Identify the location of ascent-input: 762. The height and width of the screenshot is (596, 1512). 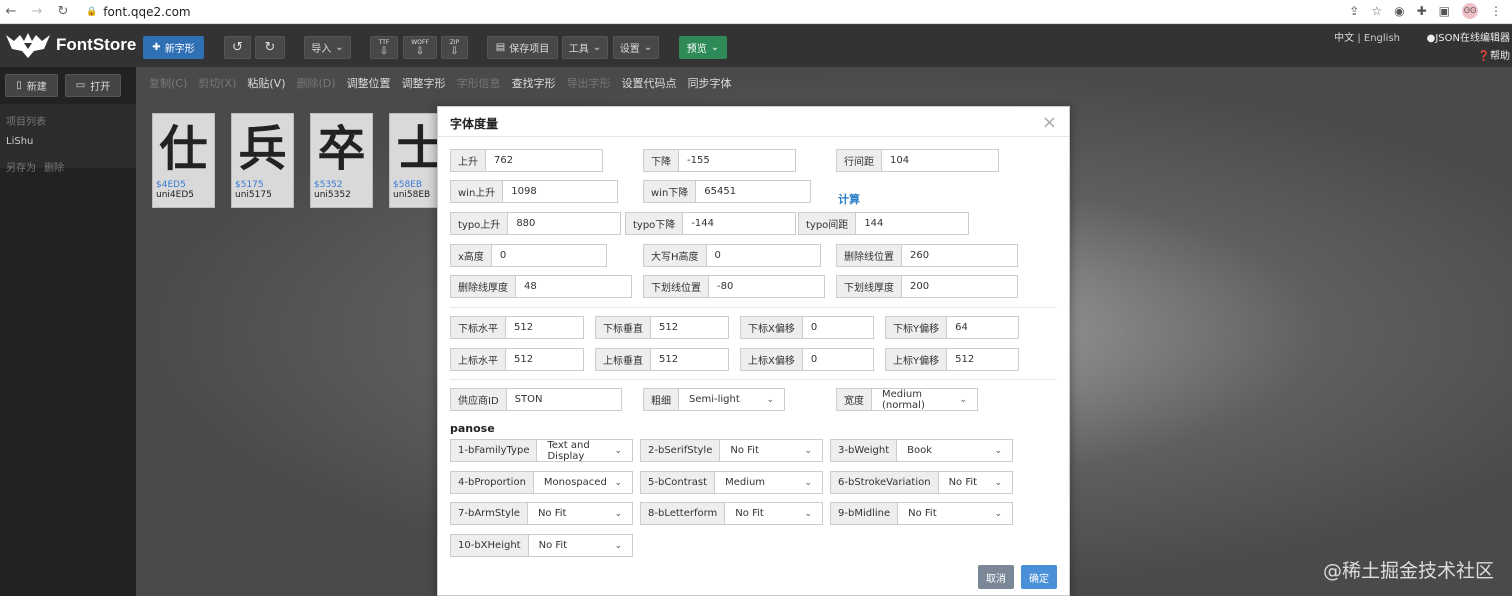
(544, 160).